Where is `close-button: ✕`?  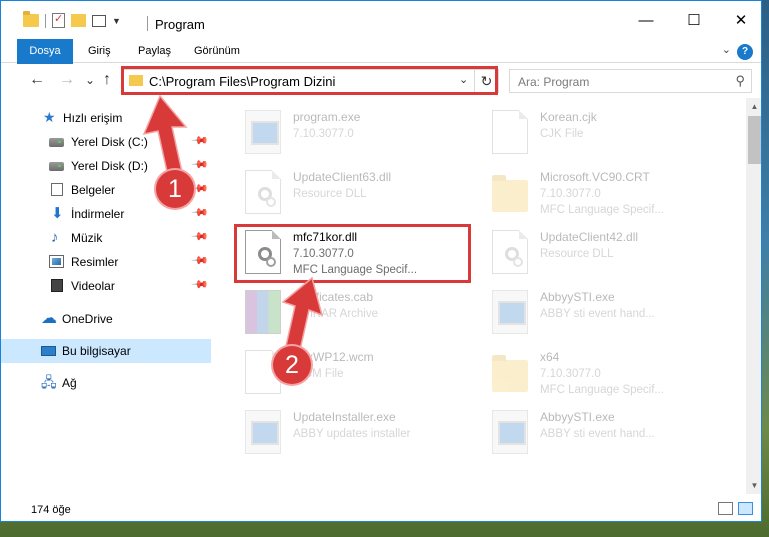
close-button: ✕ is located at coordinates (741, 21).